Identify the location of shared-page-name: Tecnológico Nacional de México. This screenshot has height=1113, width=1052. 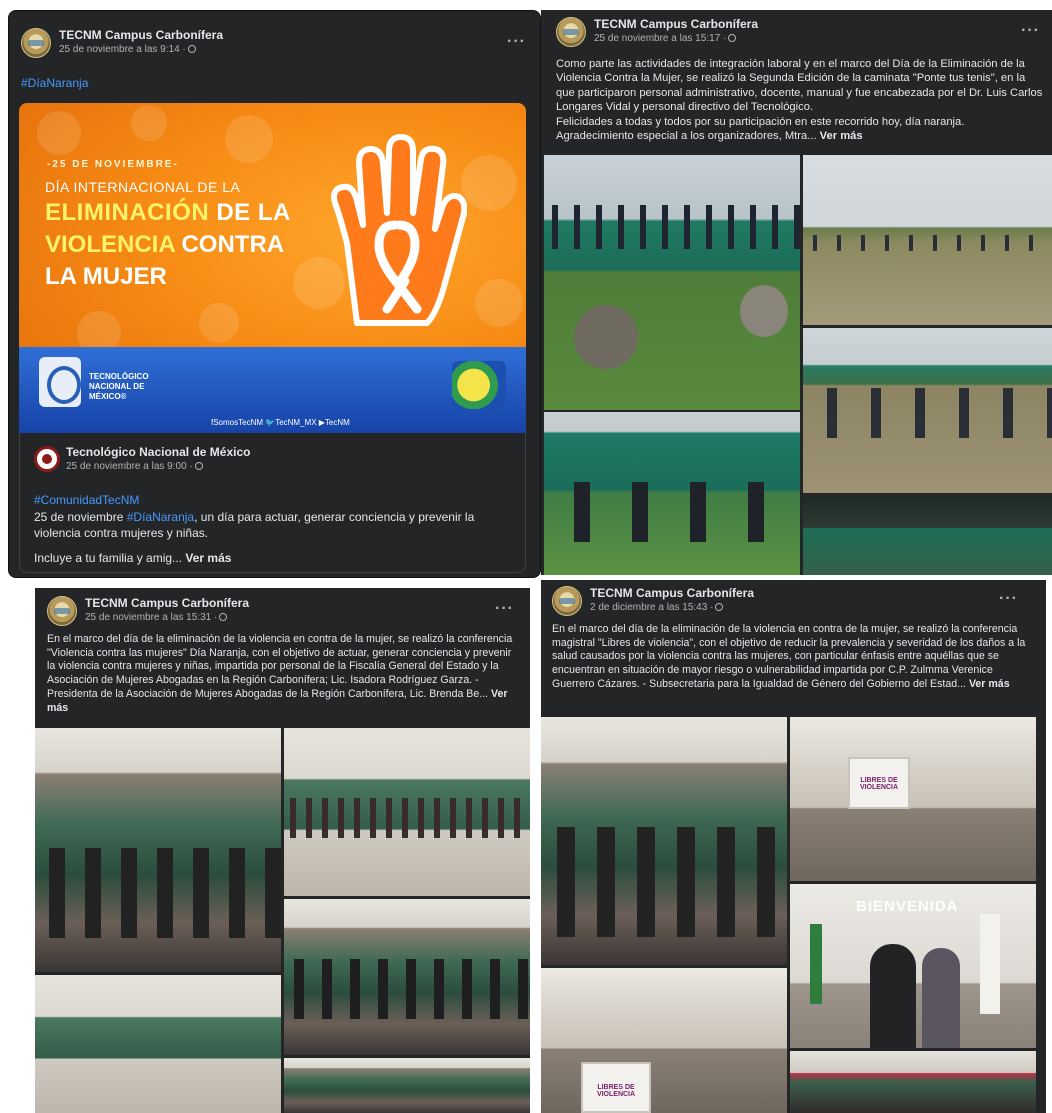
(158, 452).